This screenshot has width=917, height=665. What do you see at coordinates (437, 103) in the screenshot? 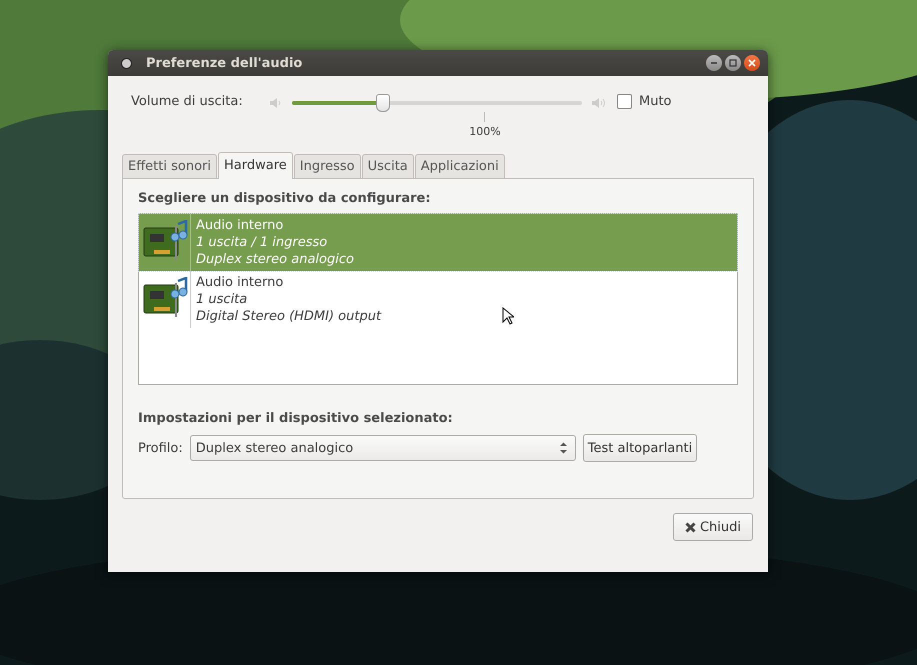
I see `volume-slider` at bounding box center [437, 103].